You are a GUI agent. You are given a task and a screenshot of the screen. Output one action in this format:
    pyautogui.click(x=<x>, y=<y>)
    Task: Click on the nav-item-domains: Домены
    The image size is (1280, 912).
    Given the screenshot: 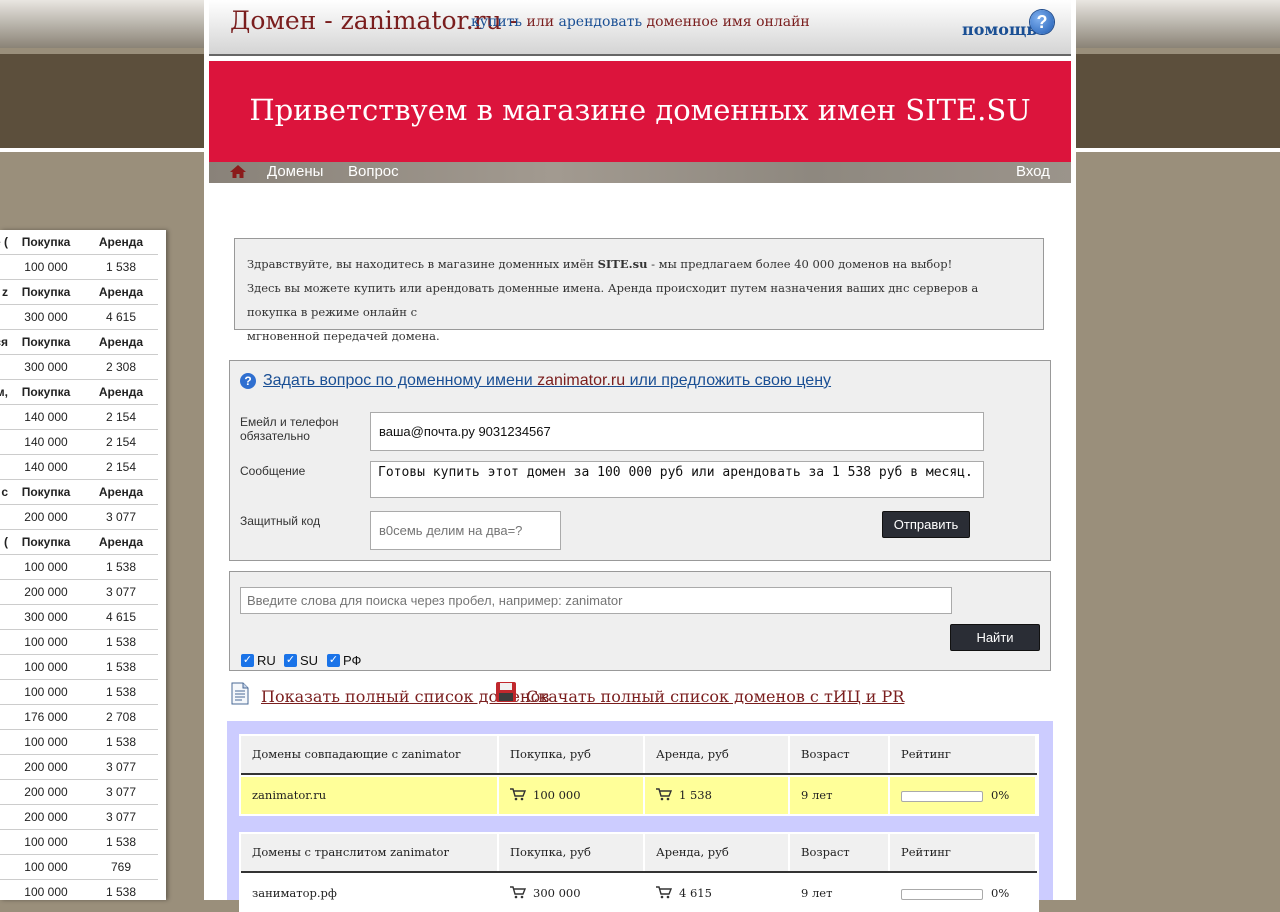 What is the action you would take?
    pyautogui.click(x=295, y=172)
    